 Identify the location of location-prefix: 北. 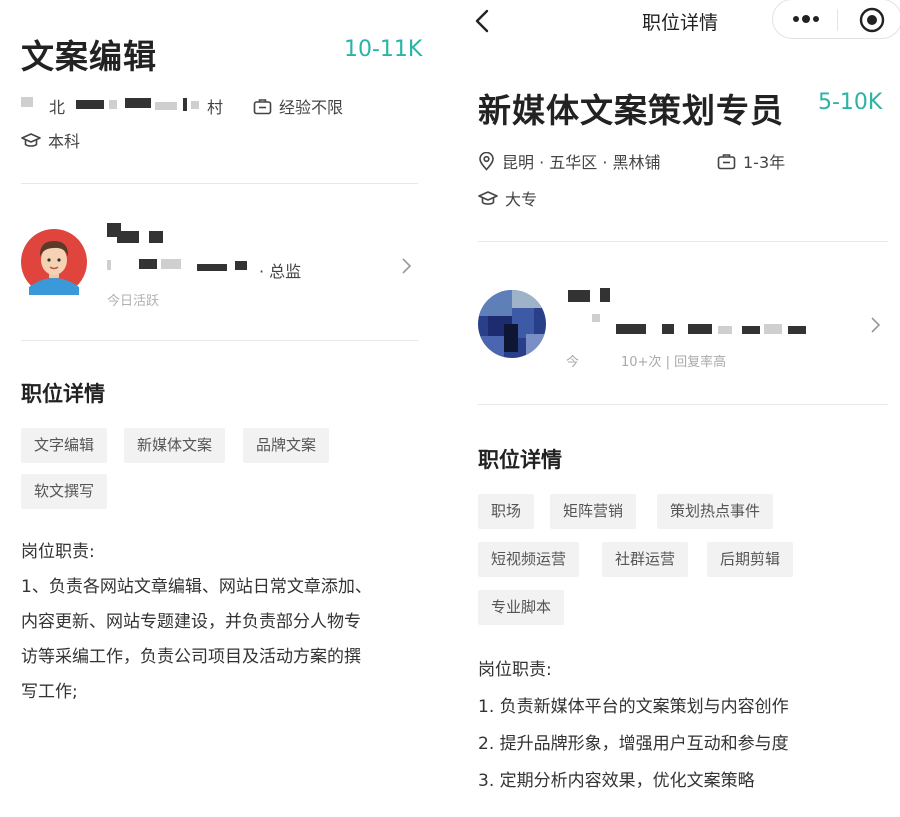
(57, 107).